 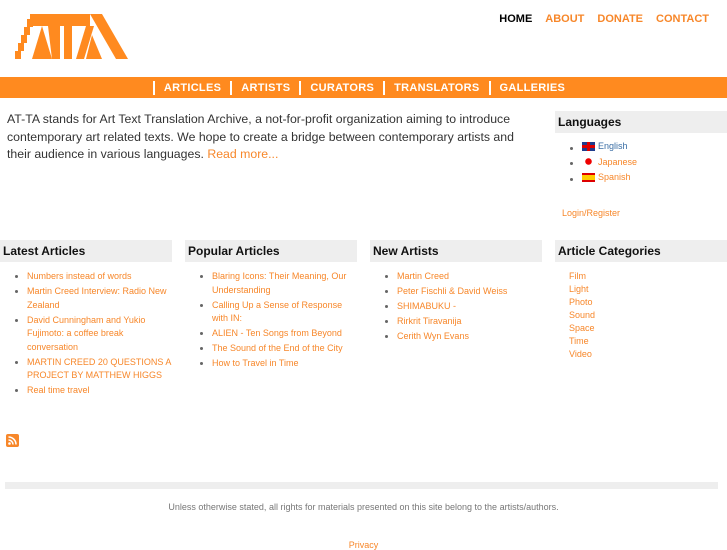 I want to click on privacy-link: Privacy, so click(x=363, y=545).